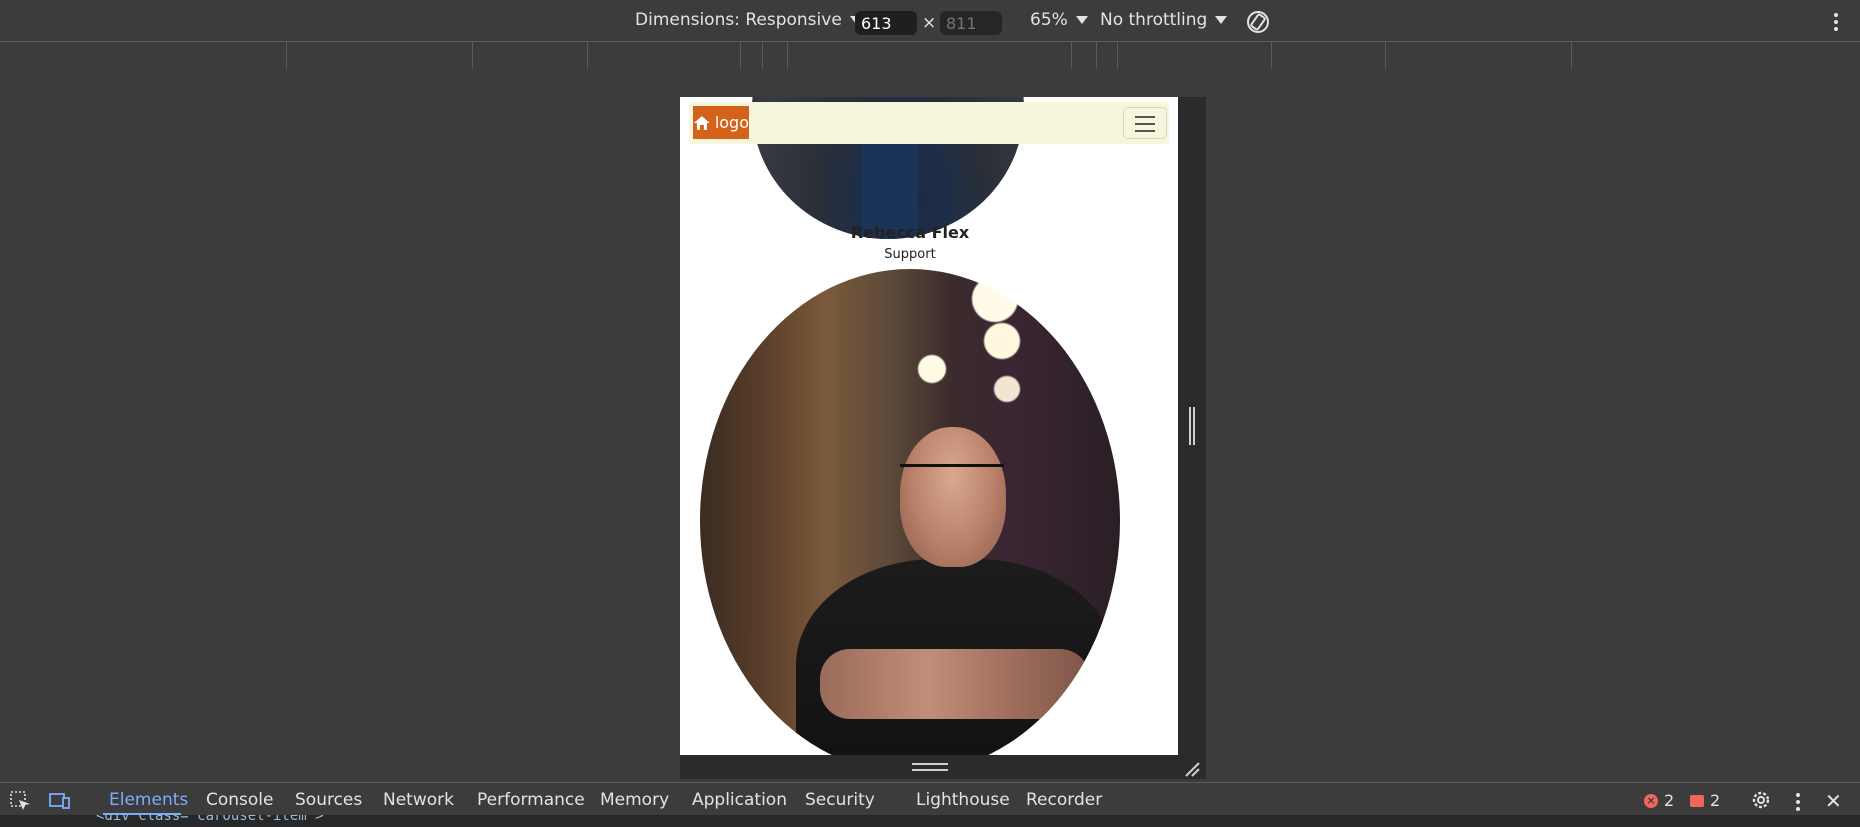 This screenshot has width=1860, height=827. What do you see at coordinates (701, 122) in the screenshot?
I see `home-icon` at bounding box center [701, 122].